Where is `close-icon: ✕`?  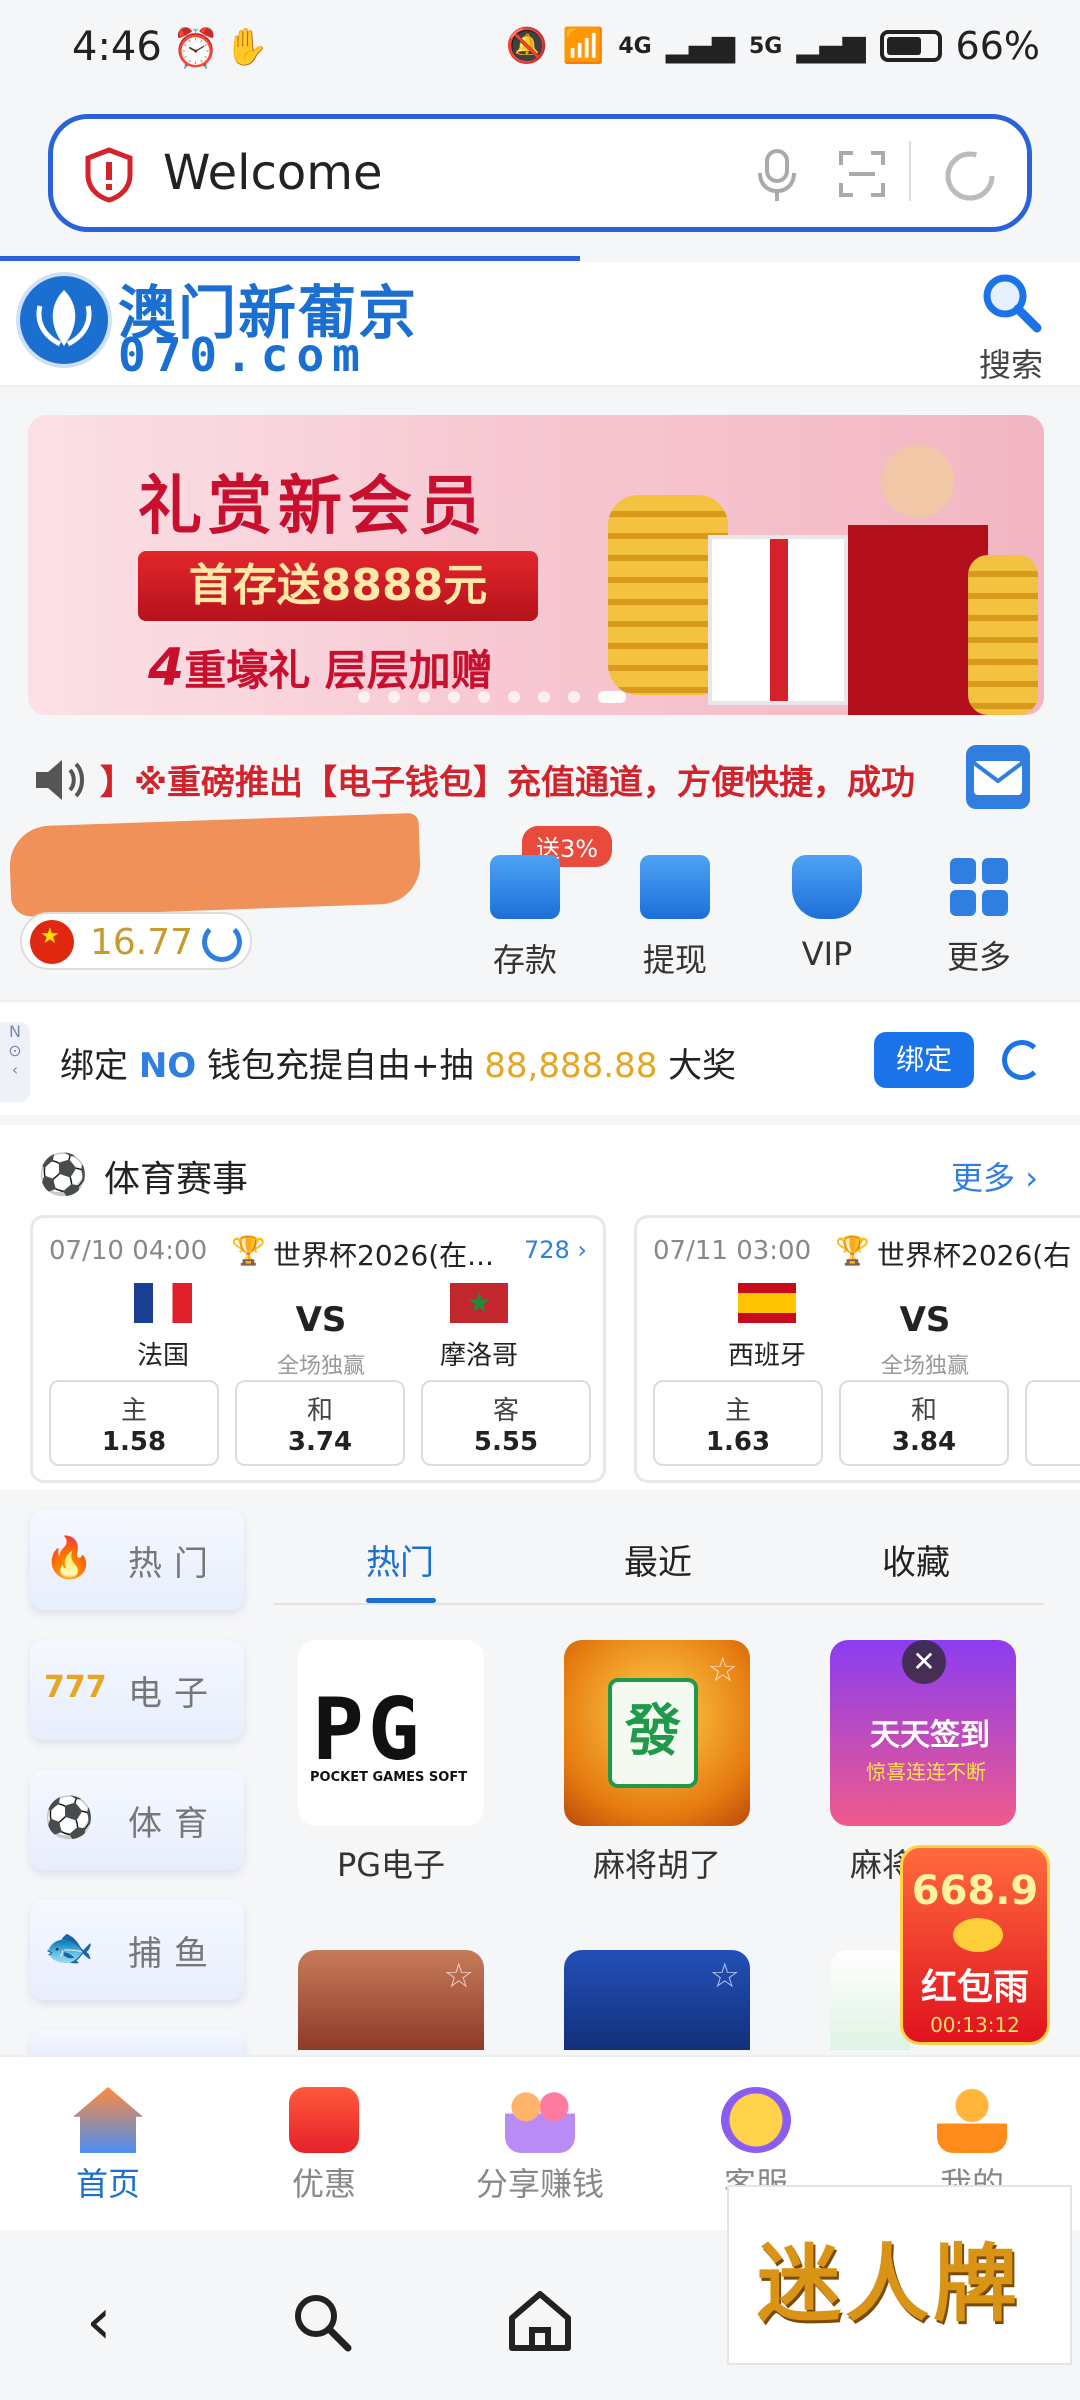 close-icon: ✕ is located at coordinates (924, 1662).